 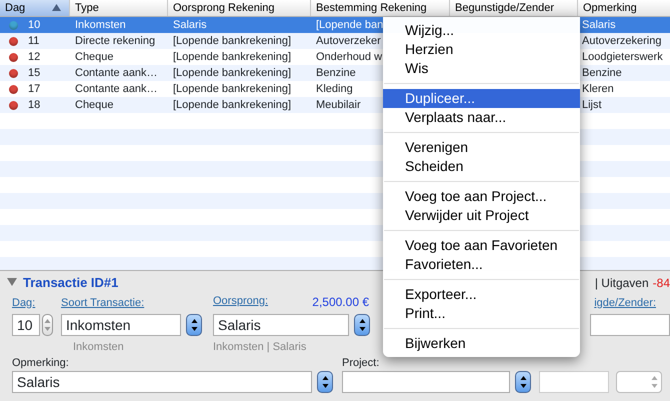 I want to click on table-cell: [Lopende ban, so click(x=350, y=25).